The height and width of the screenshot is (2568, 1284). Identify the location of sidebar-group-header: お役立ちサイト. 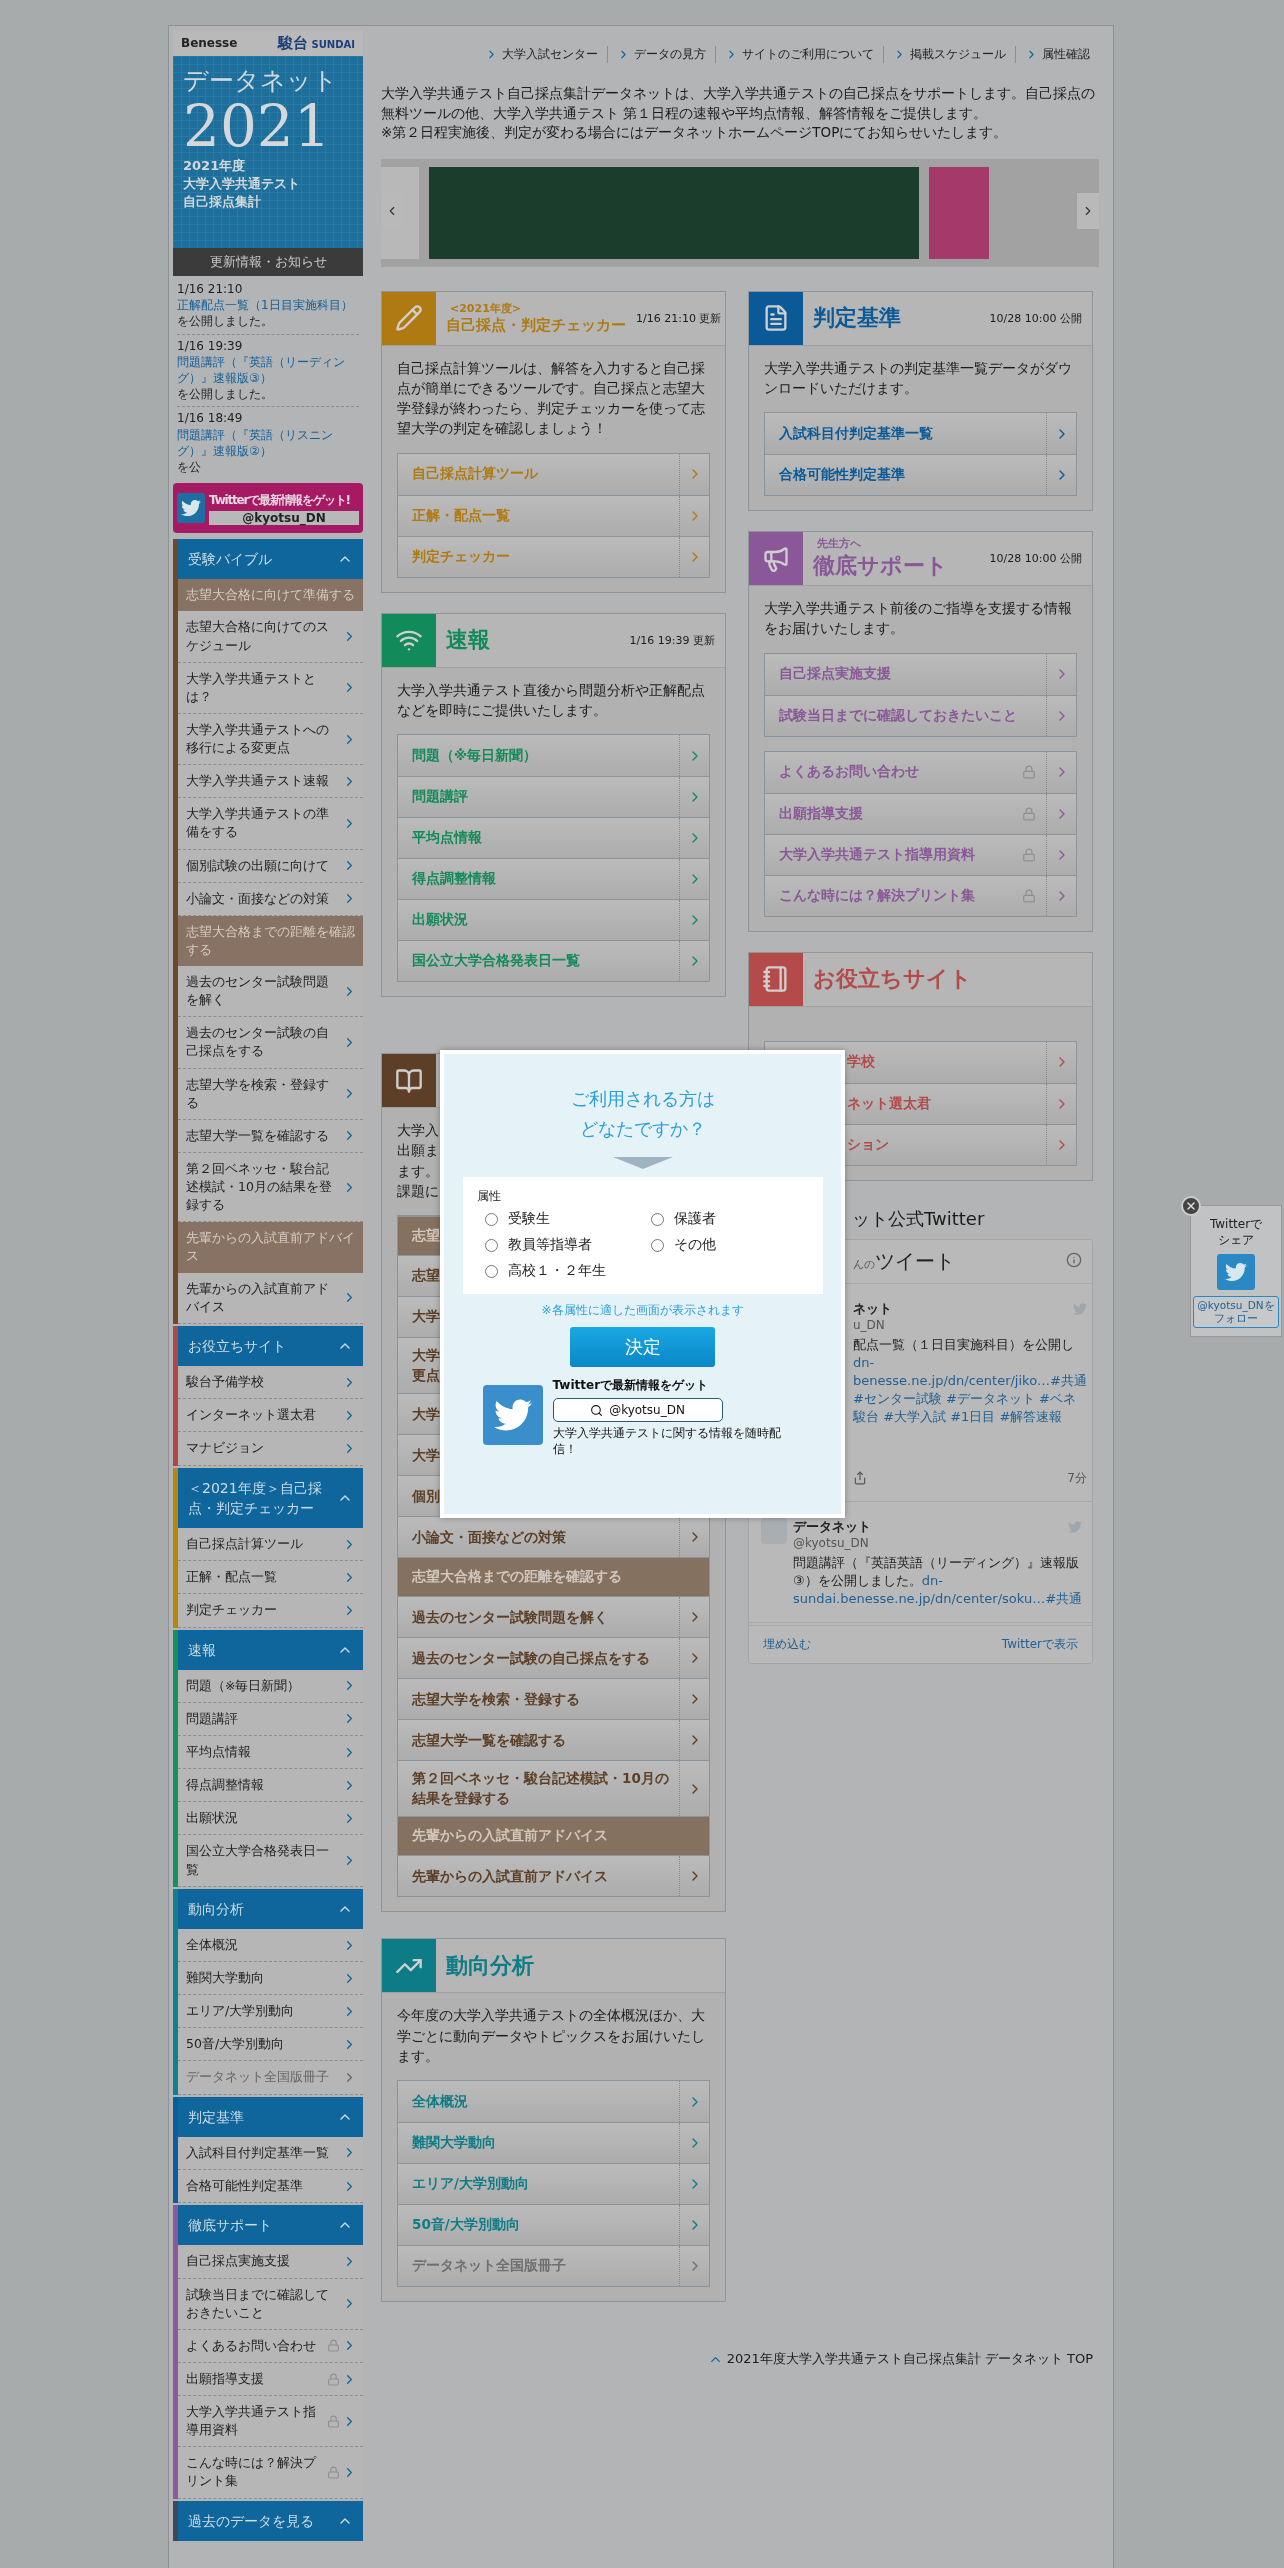
(270, 1346).